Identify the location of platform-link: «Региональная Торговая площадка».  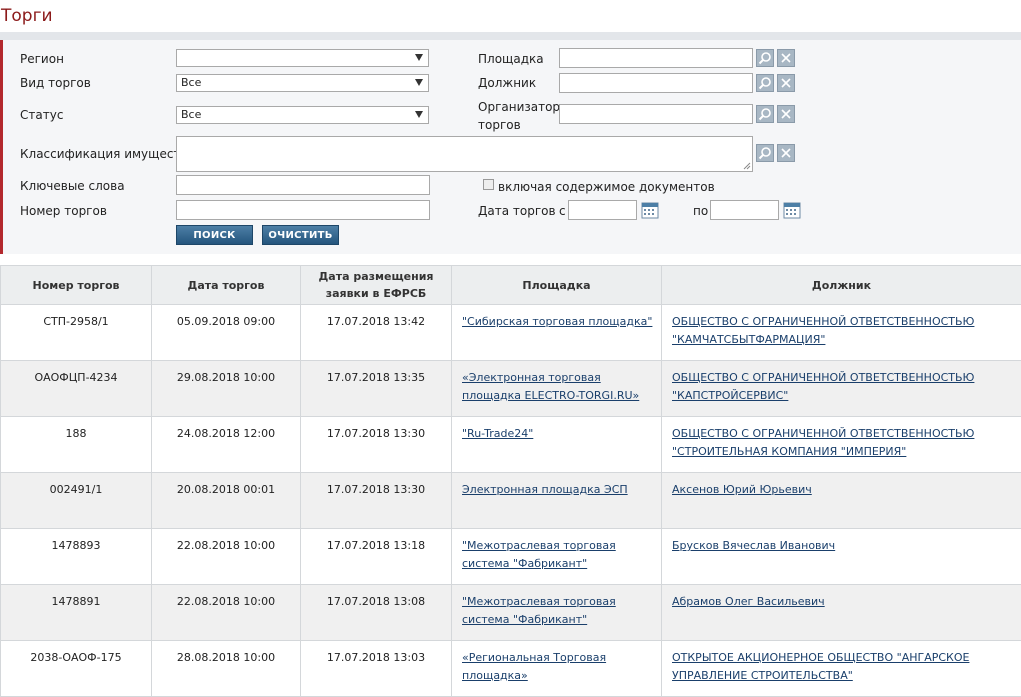
(534, 666).